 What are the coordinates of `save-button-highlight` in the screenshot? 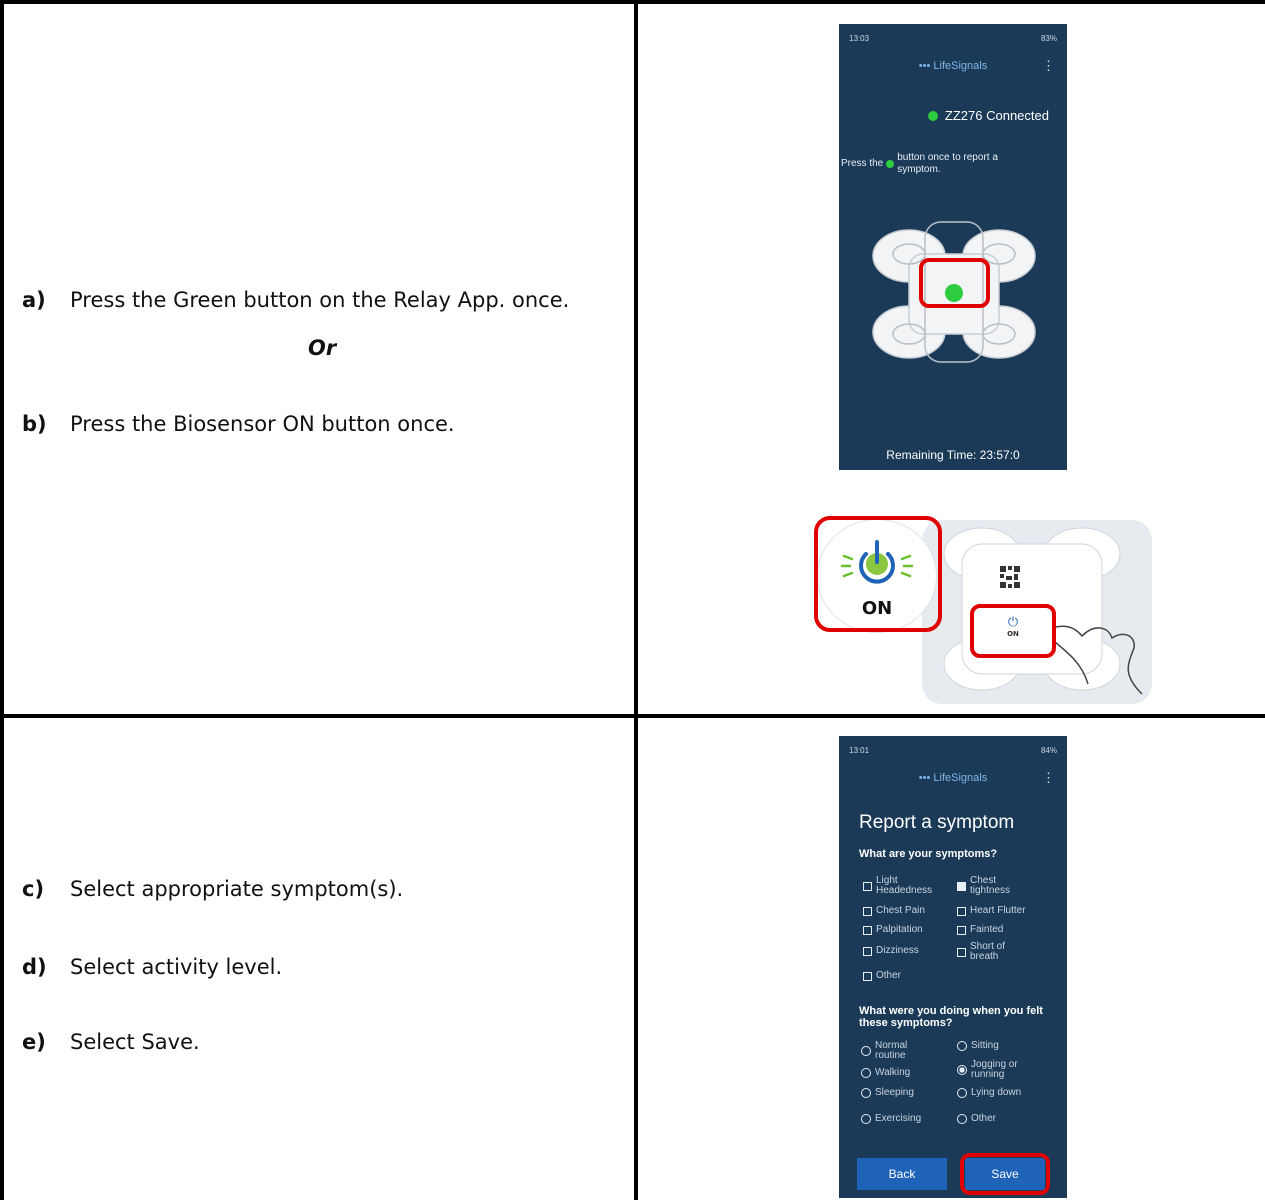 It's located at (1005, 1174).